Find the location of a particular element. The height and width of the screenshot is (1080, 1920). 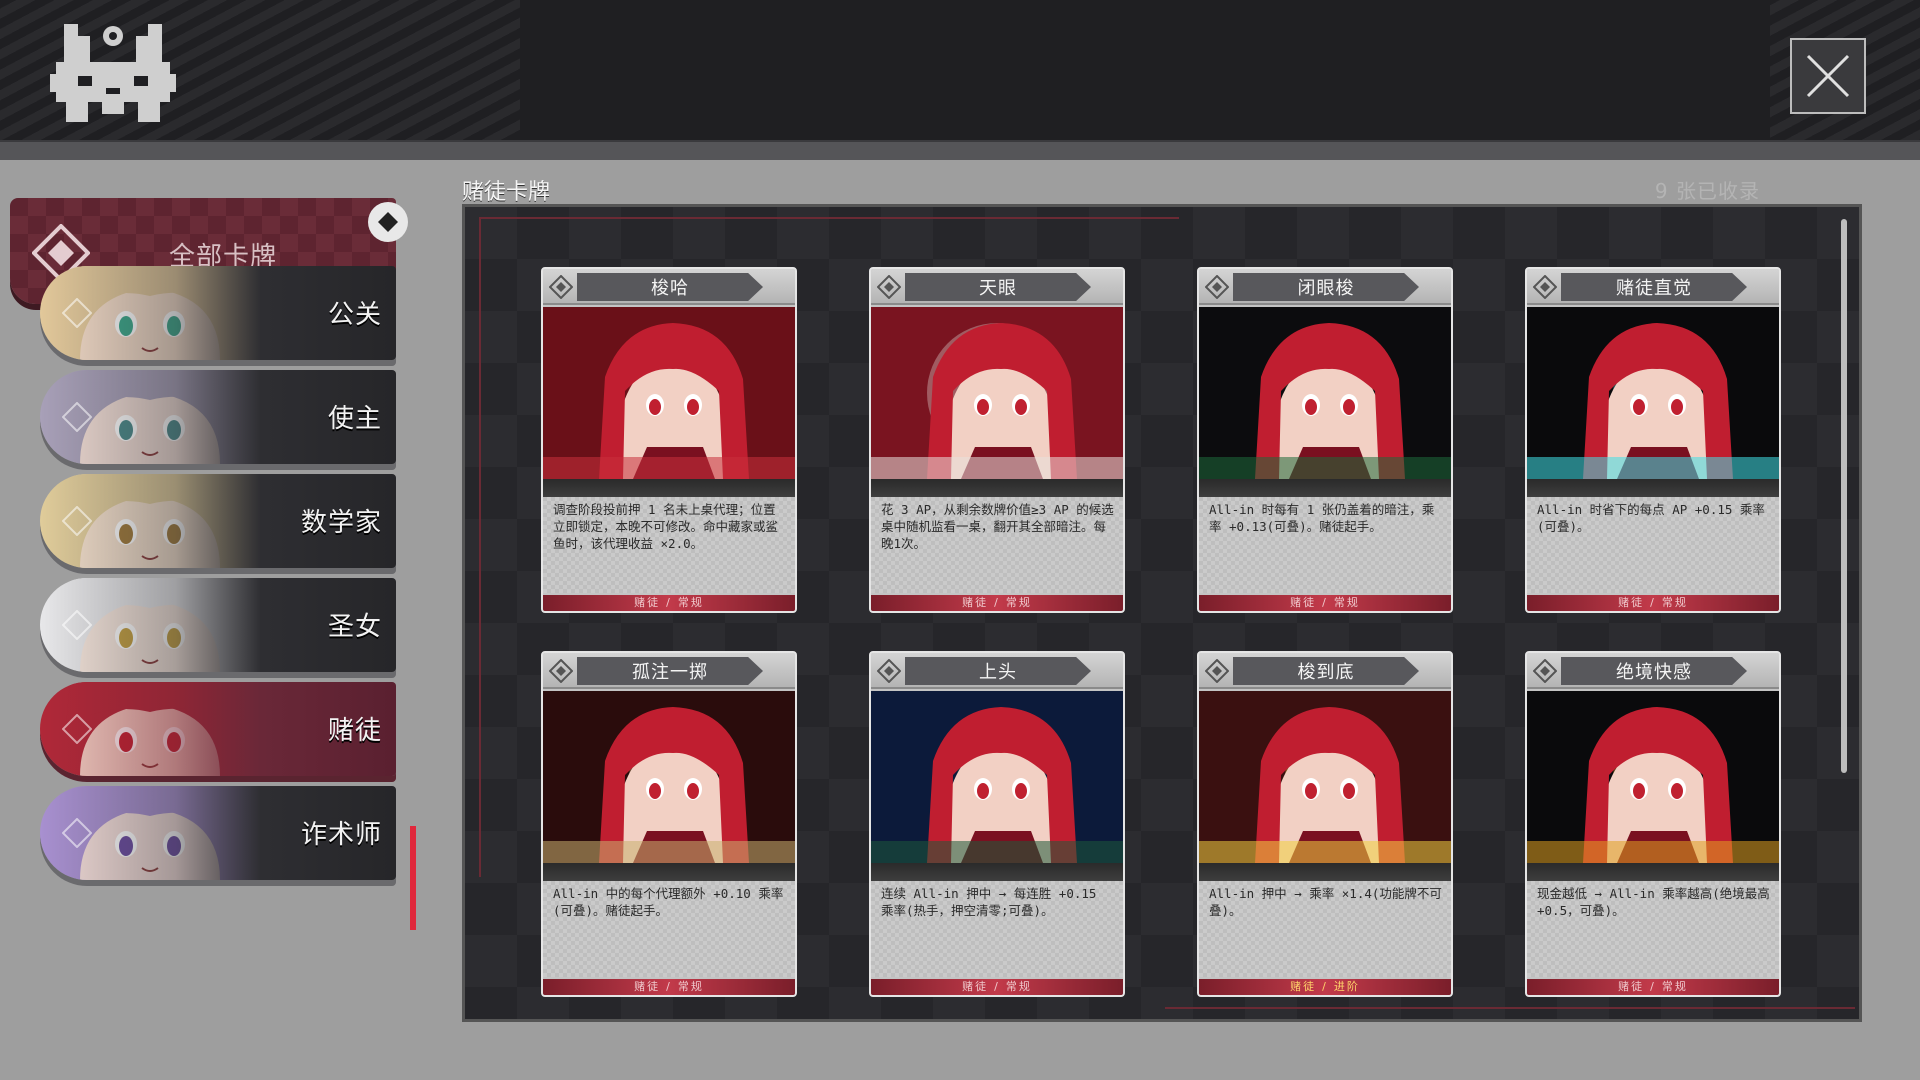

close-button is located at coordinates (1828, 76).